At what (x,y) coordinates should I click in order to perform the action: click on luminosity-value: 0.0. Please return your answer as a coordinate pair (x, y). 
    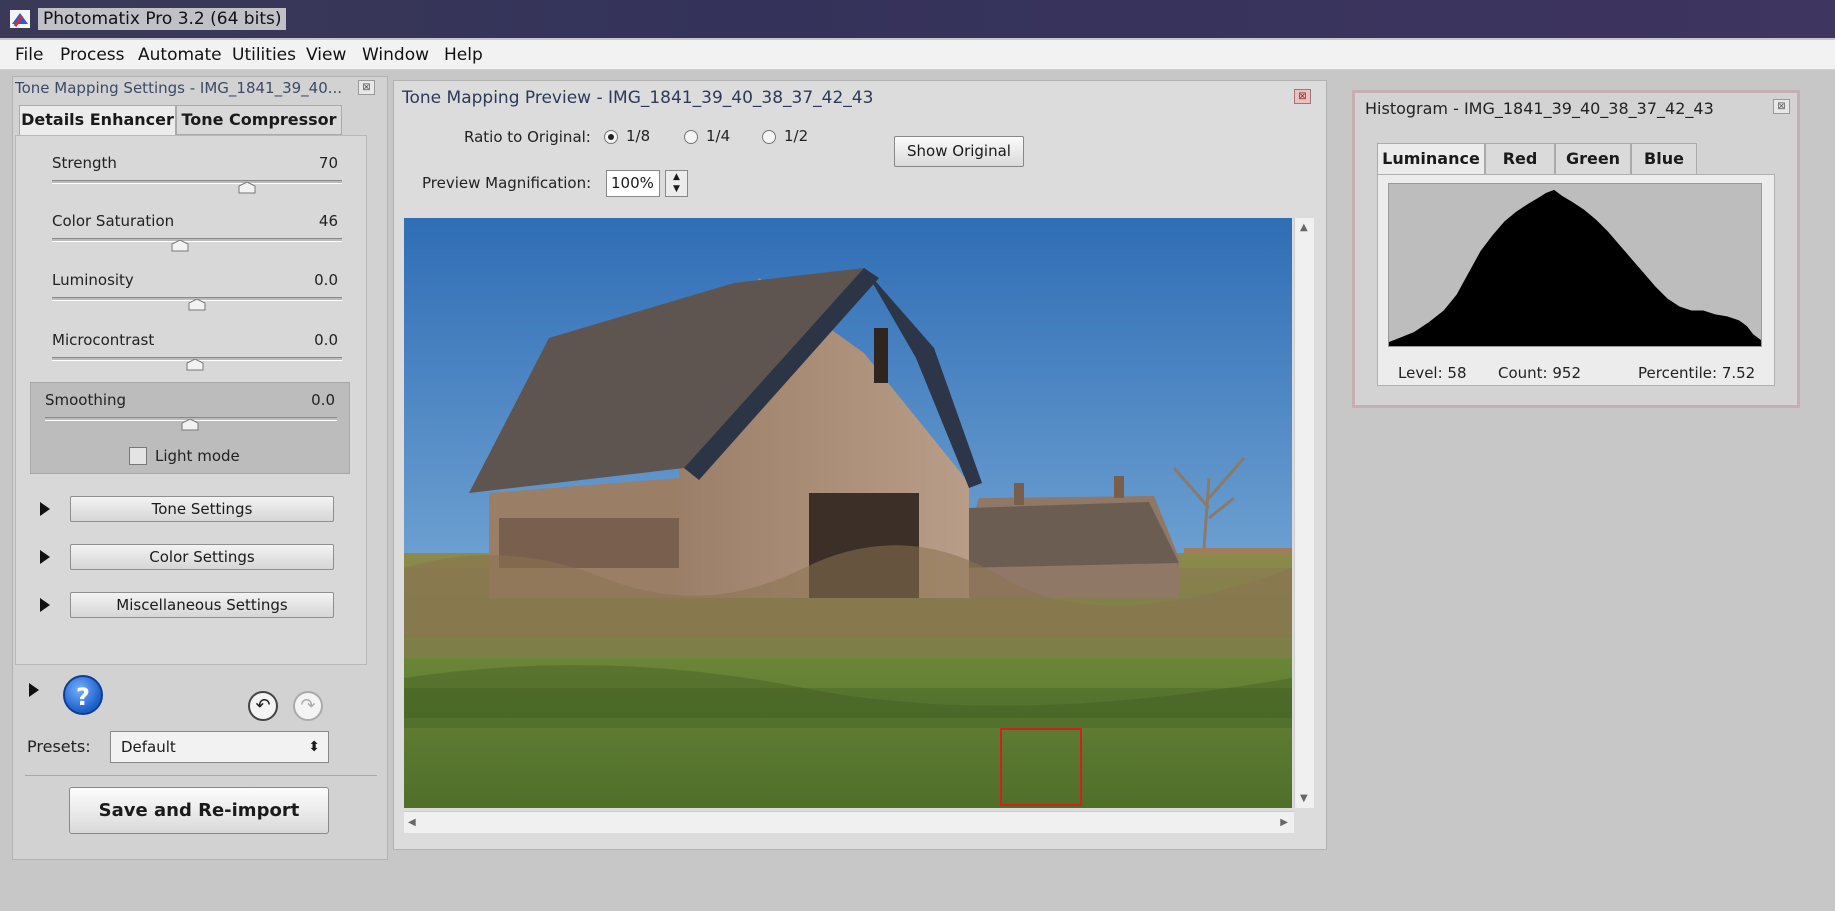
    Looking at the image, I should click on (326, 280).